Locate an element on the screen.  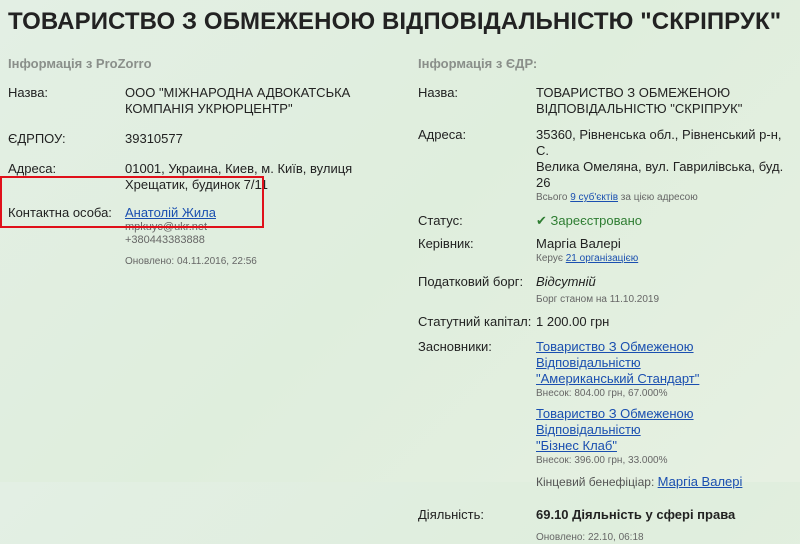
prozorro-name-line2: КОМПАНІЯ УКРЮРЦЕНТР" is located at coordinates (209, 108).